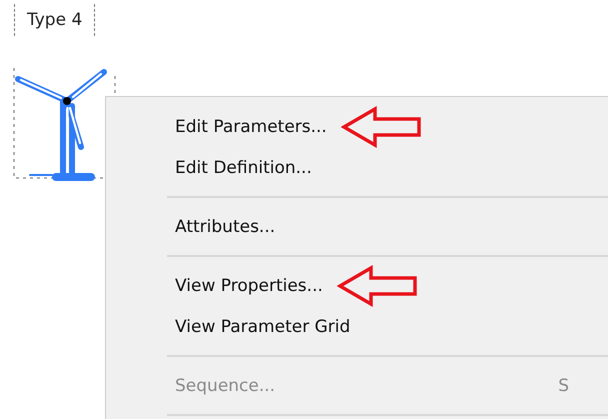 The height and width of the screenshot is (419, 608). I want to click on shortcut-key: S, so click(563, 386).